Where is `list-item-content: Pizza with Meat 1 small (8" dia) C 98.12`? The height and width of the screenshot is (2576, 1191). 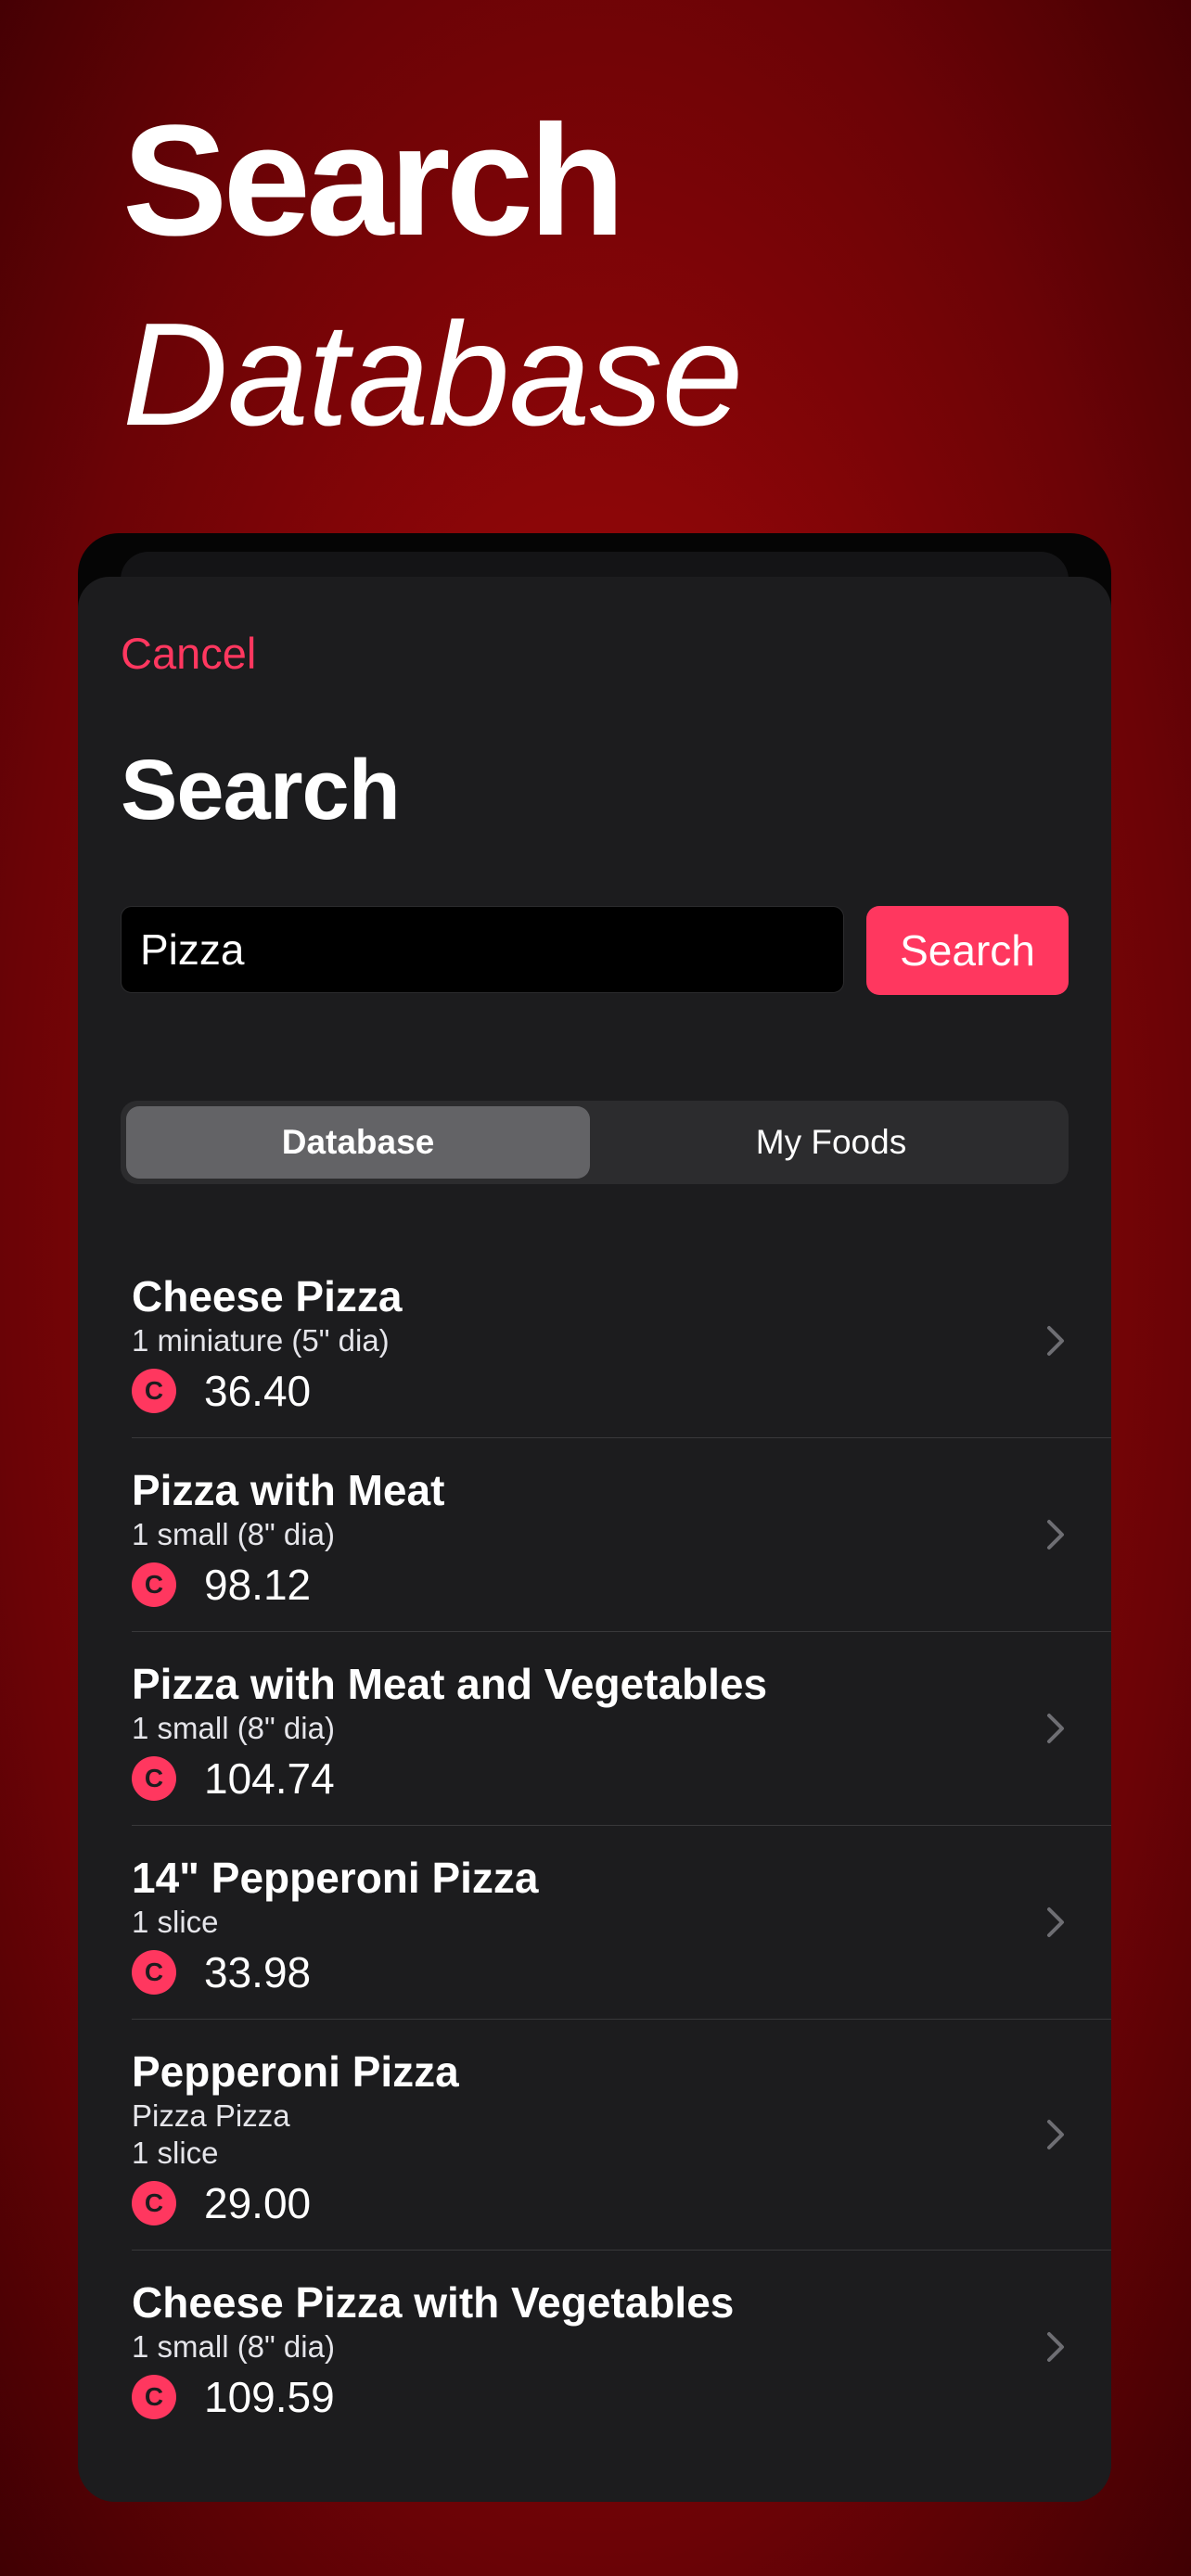
list-item-content: Pizza with Meat 1 small (8" dia) C 98.12 is located at coordinates (621, 1534).